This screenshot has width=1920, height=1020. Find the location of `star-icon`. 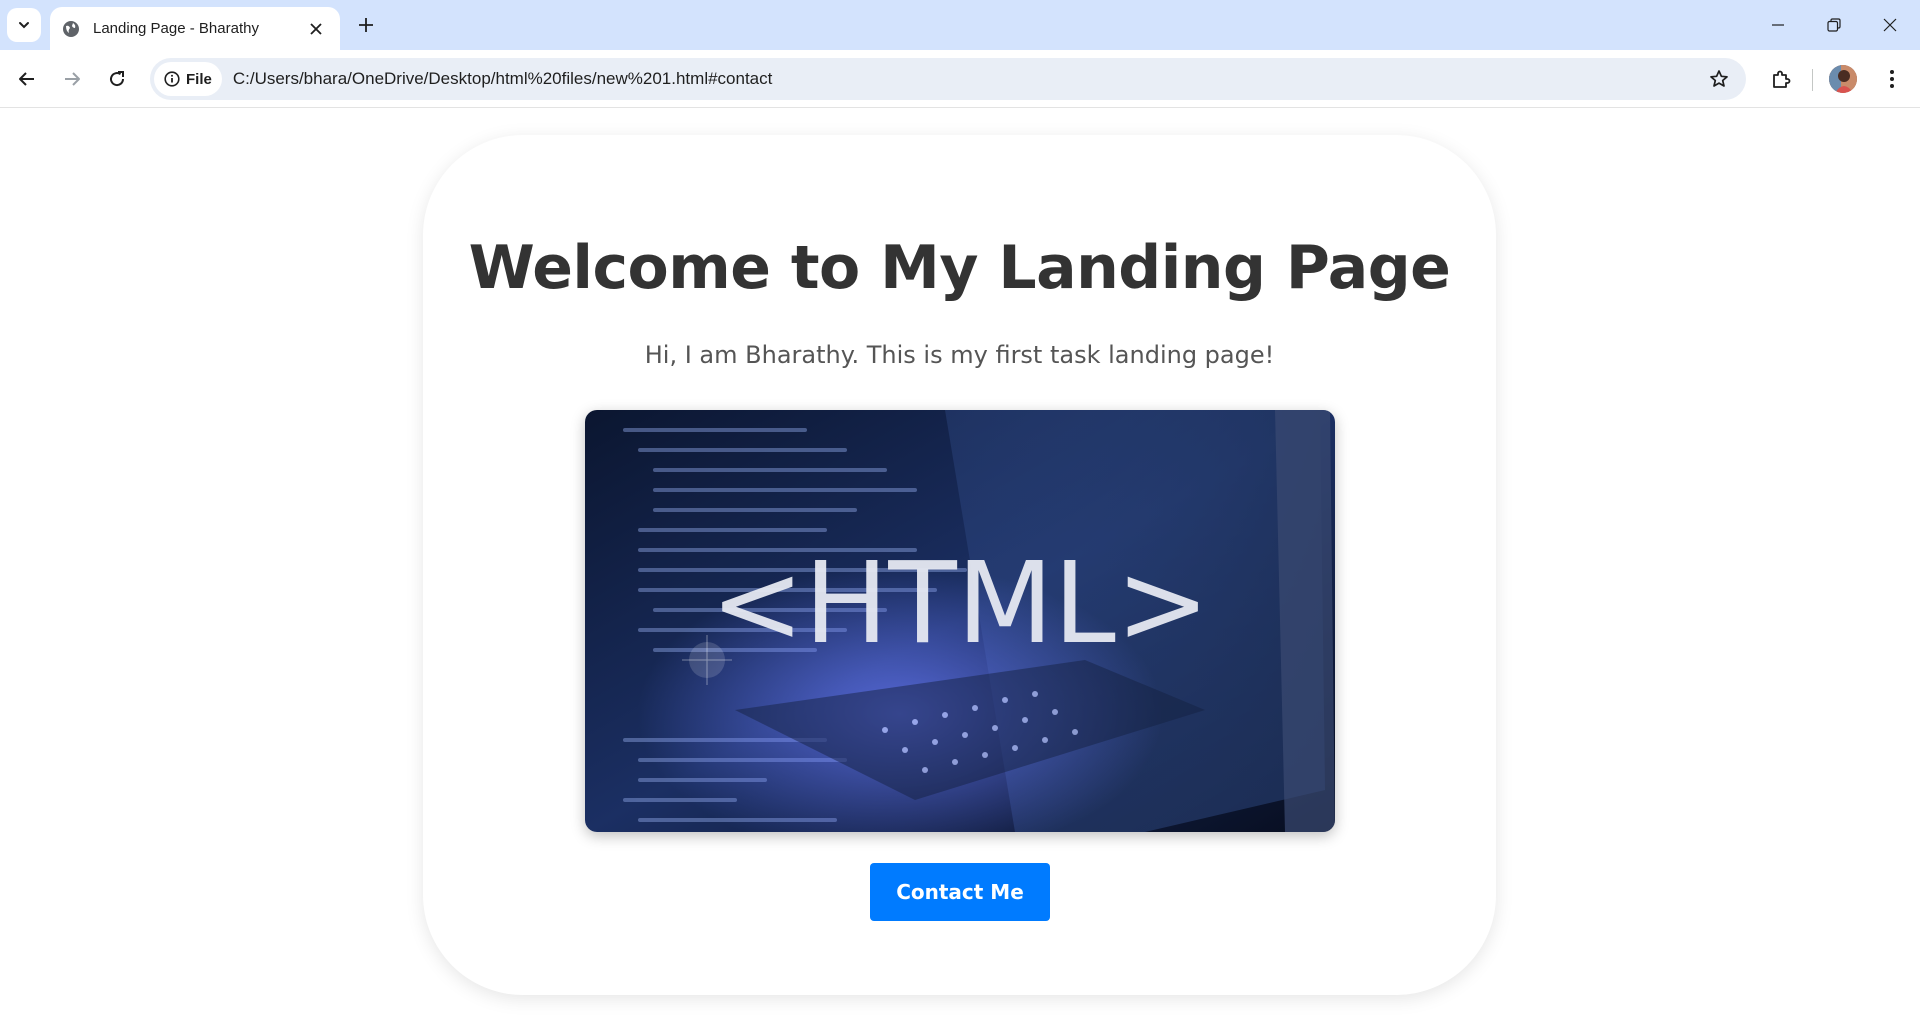

star-icon is located at coordinates (1719, 78).